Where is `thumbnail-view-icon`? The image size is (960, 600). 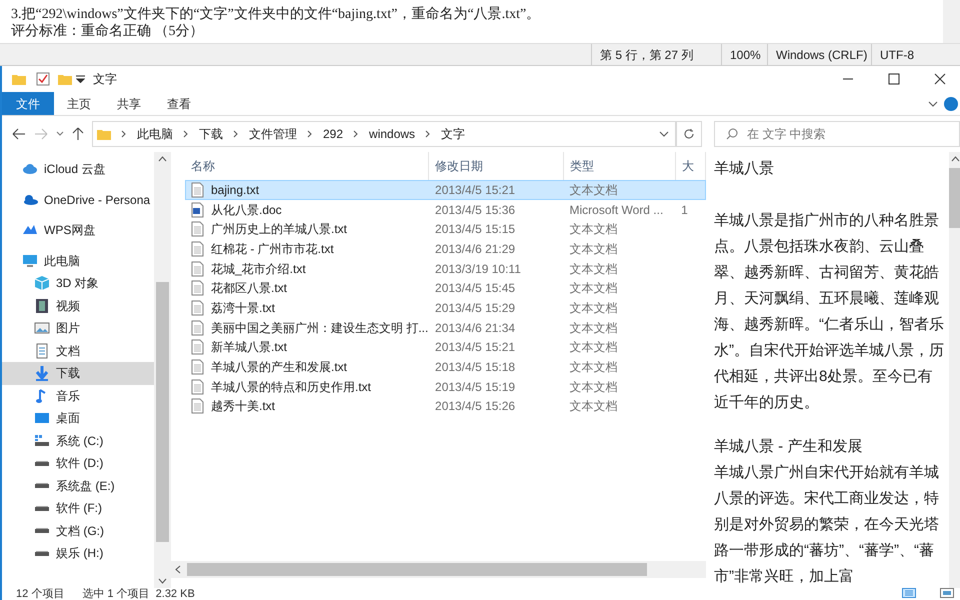 thumbnail-view-icon is located at coordinates (947, 593).